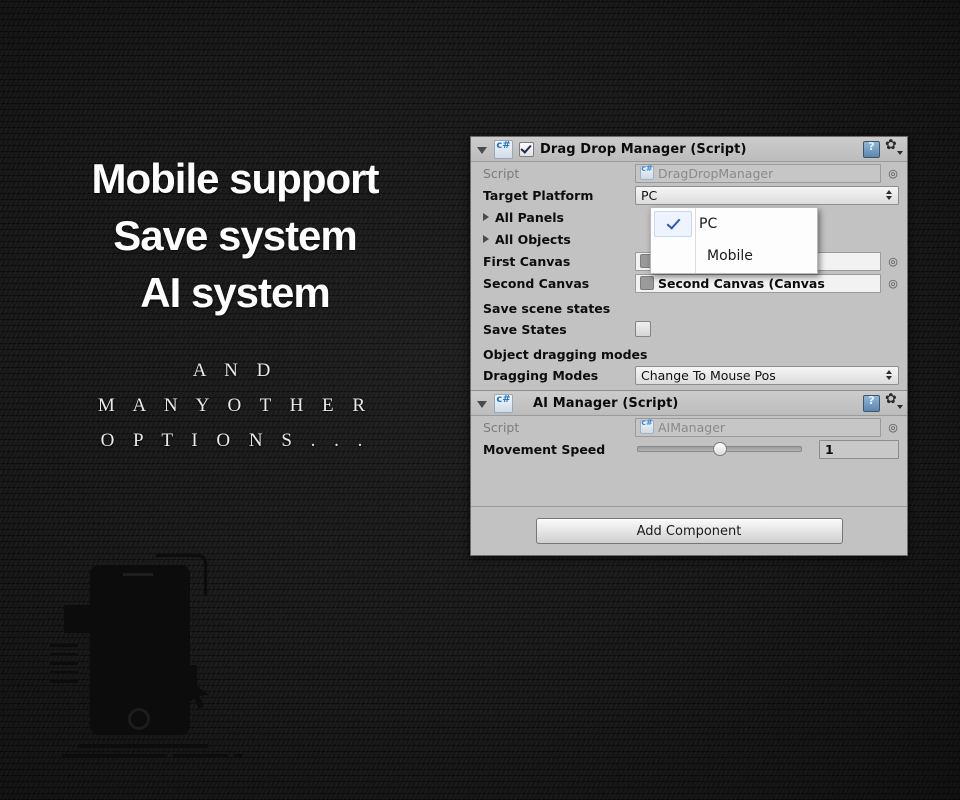 This screenshot has height=800, width=960. Describe the element at coordinates (565, 354) in the screenshot. I see `section-header-object-dragging-modes: Object dragging modes` at that location.